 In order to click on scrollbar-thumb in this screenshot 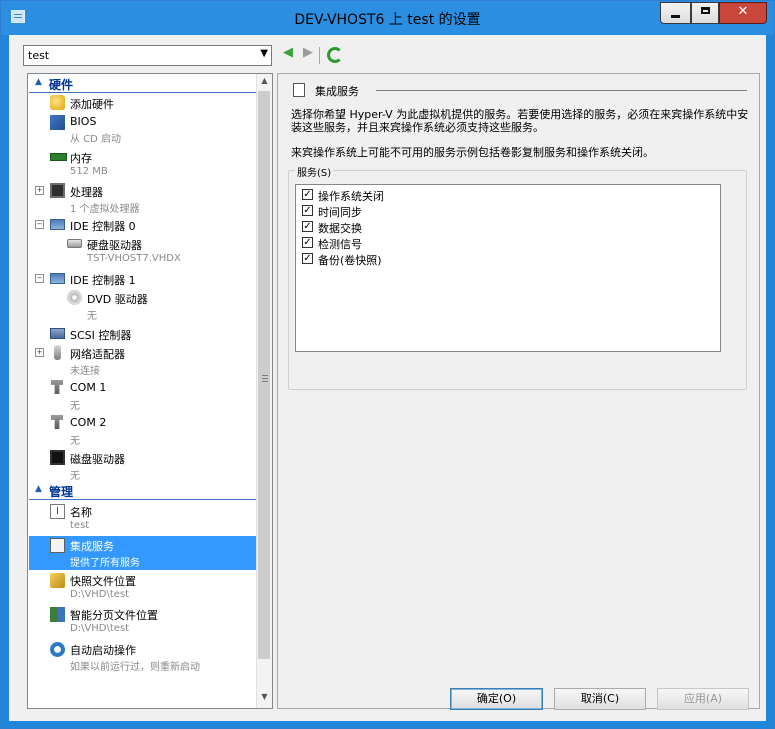, I will do `click(264, 375)`.